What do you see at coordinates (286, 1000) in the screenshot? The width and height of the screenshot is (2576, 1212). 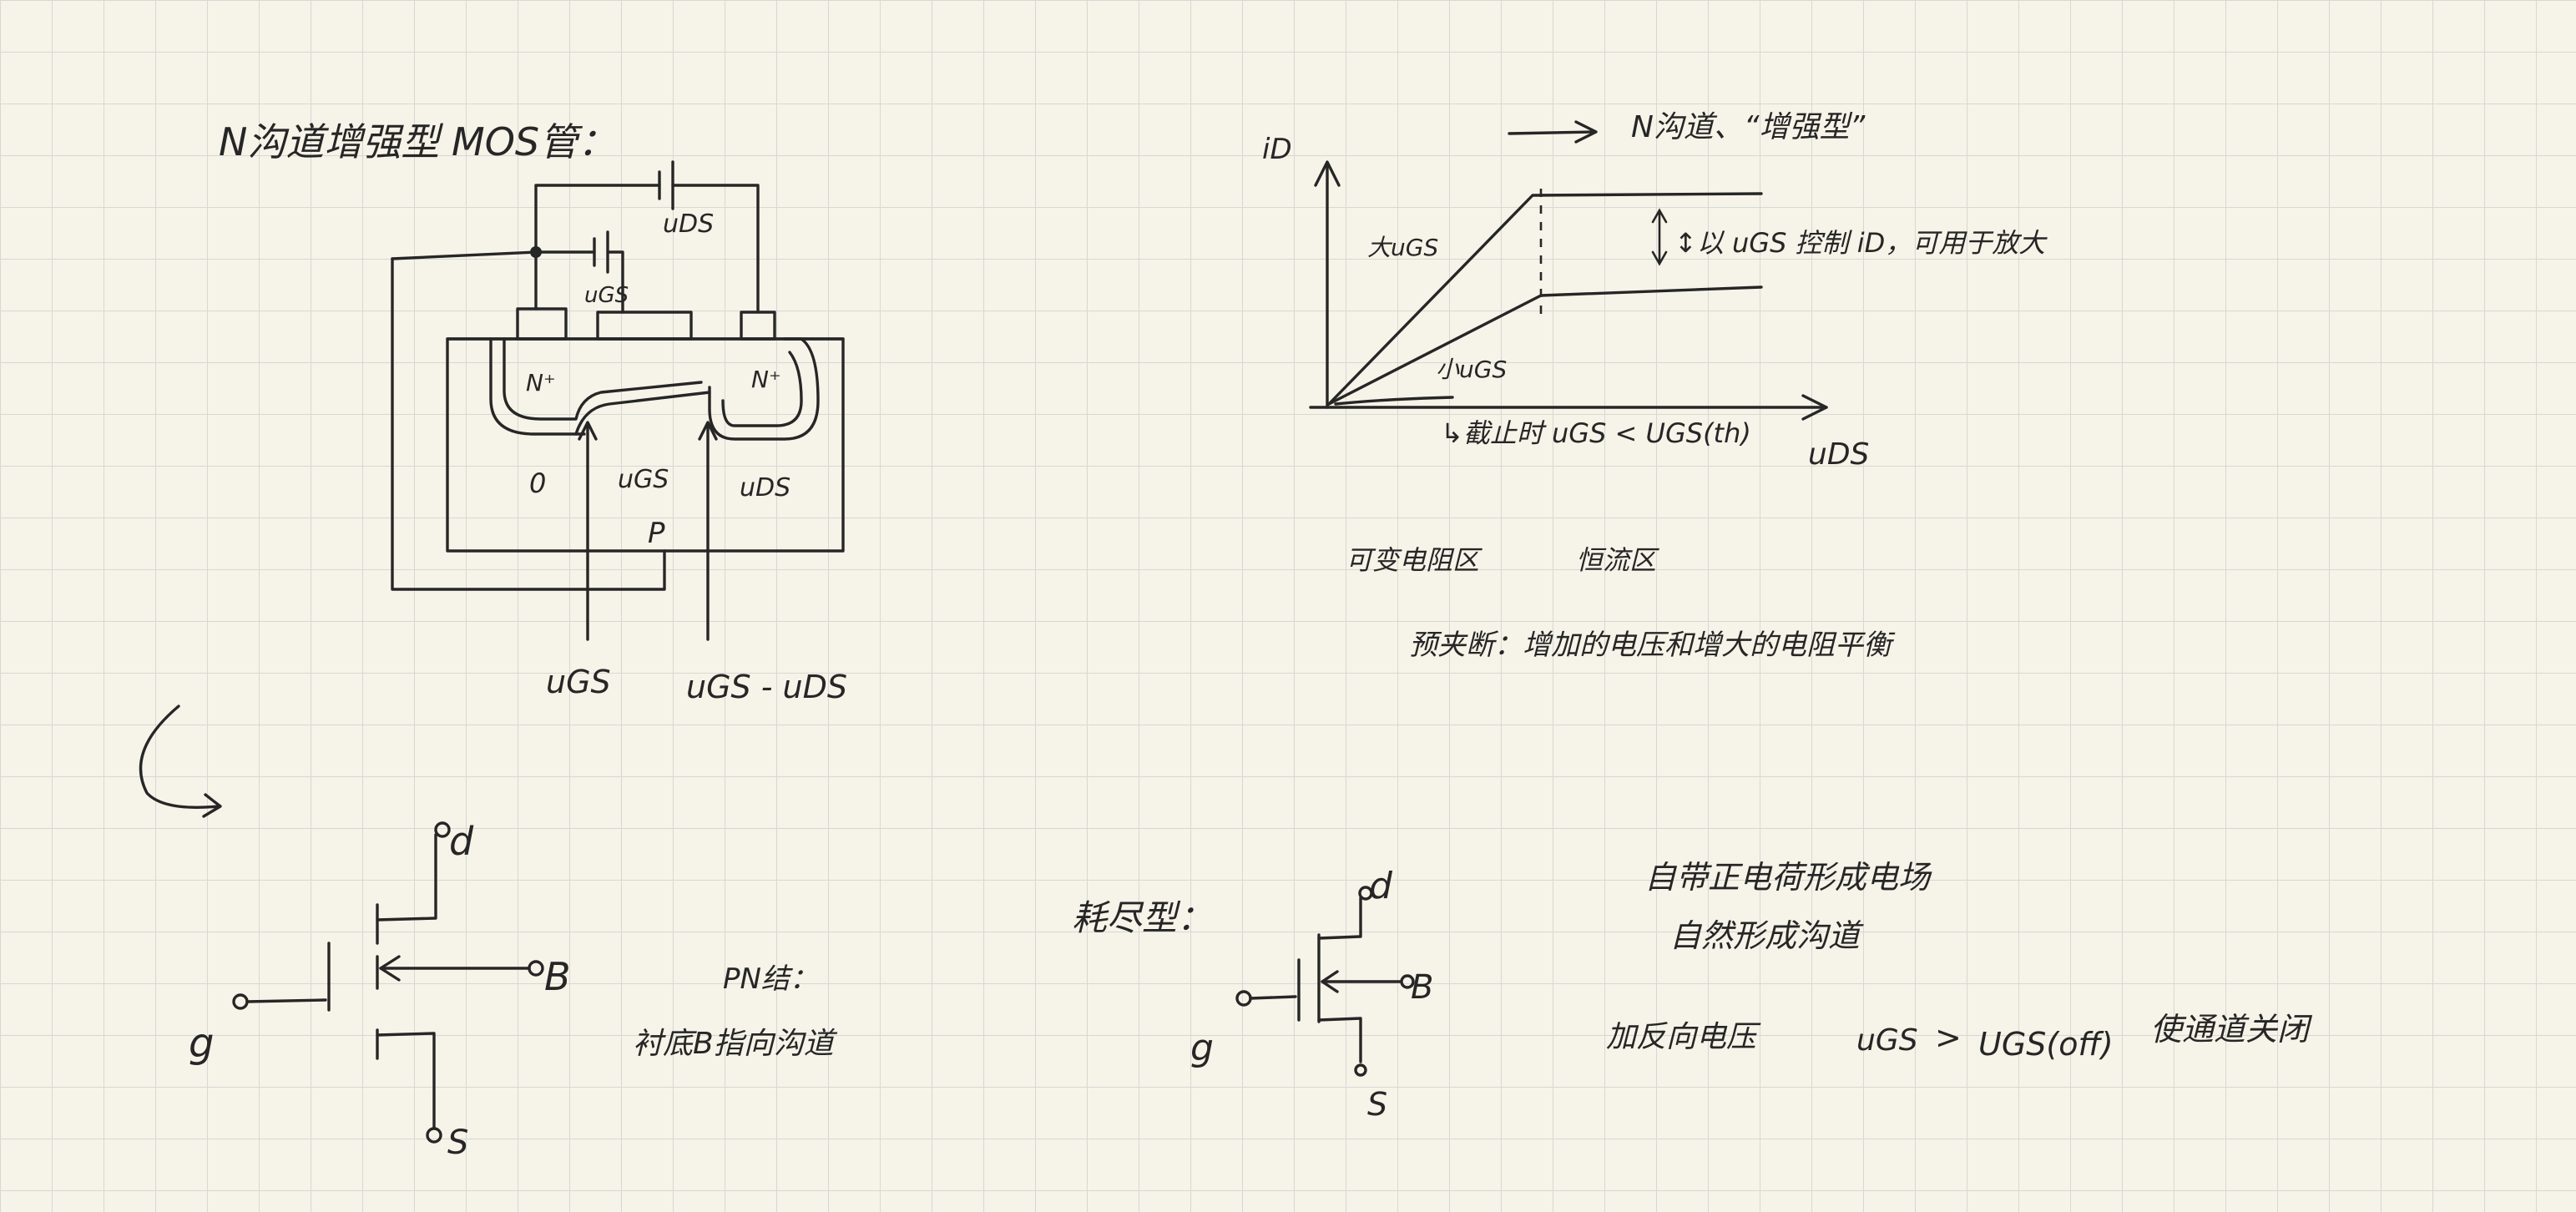 I see `gate-lead` at bounding box center [286, 1000].